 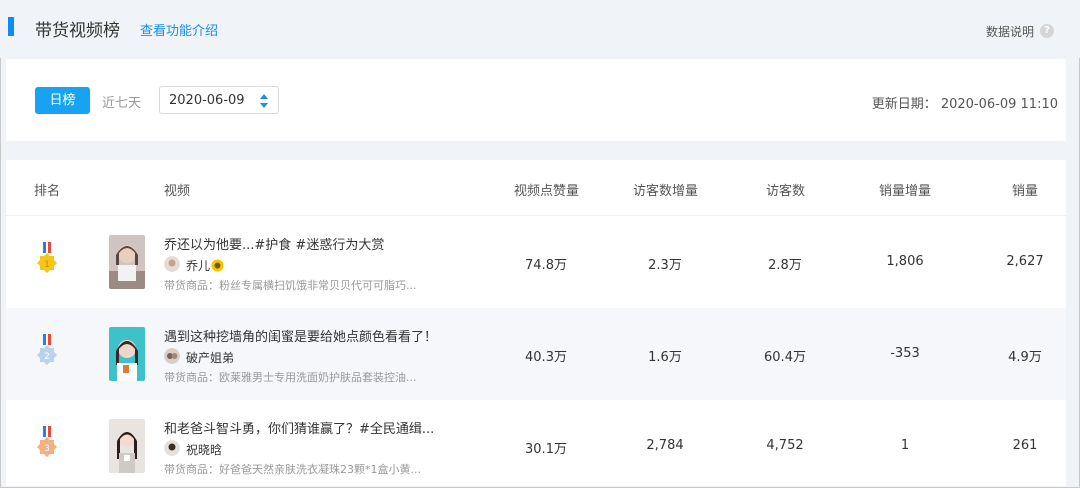 What do you see at coordinates (665, 189) in the screenshot?
I see `column-header-visitor-increase: 访客数增量` at bounding box center [665, 189].